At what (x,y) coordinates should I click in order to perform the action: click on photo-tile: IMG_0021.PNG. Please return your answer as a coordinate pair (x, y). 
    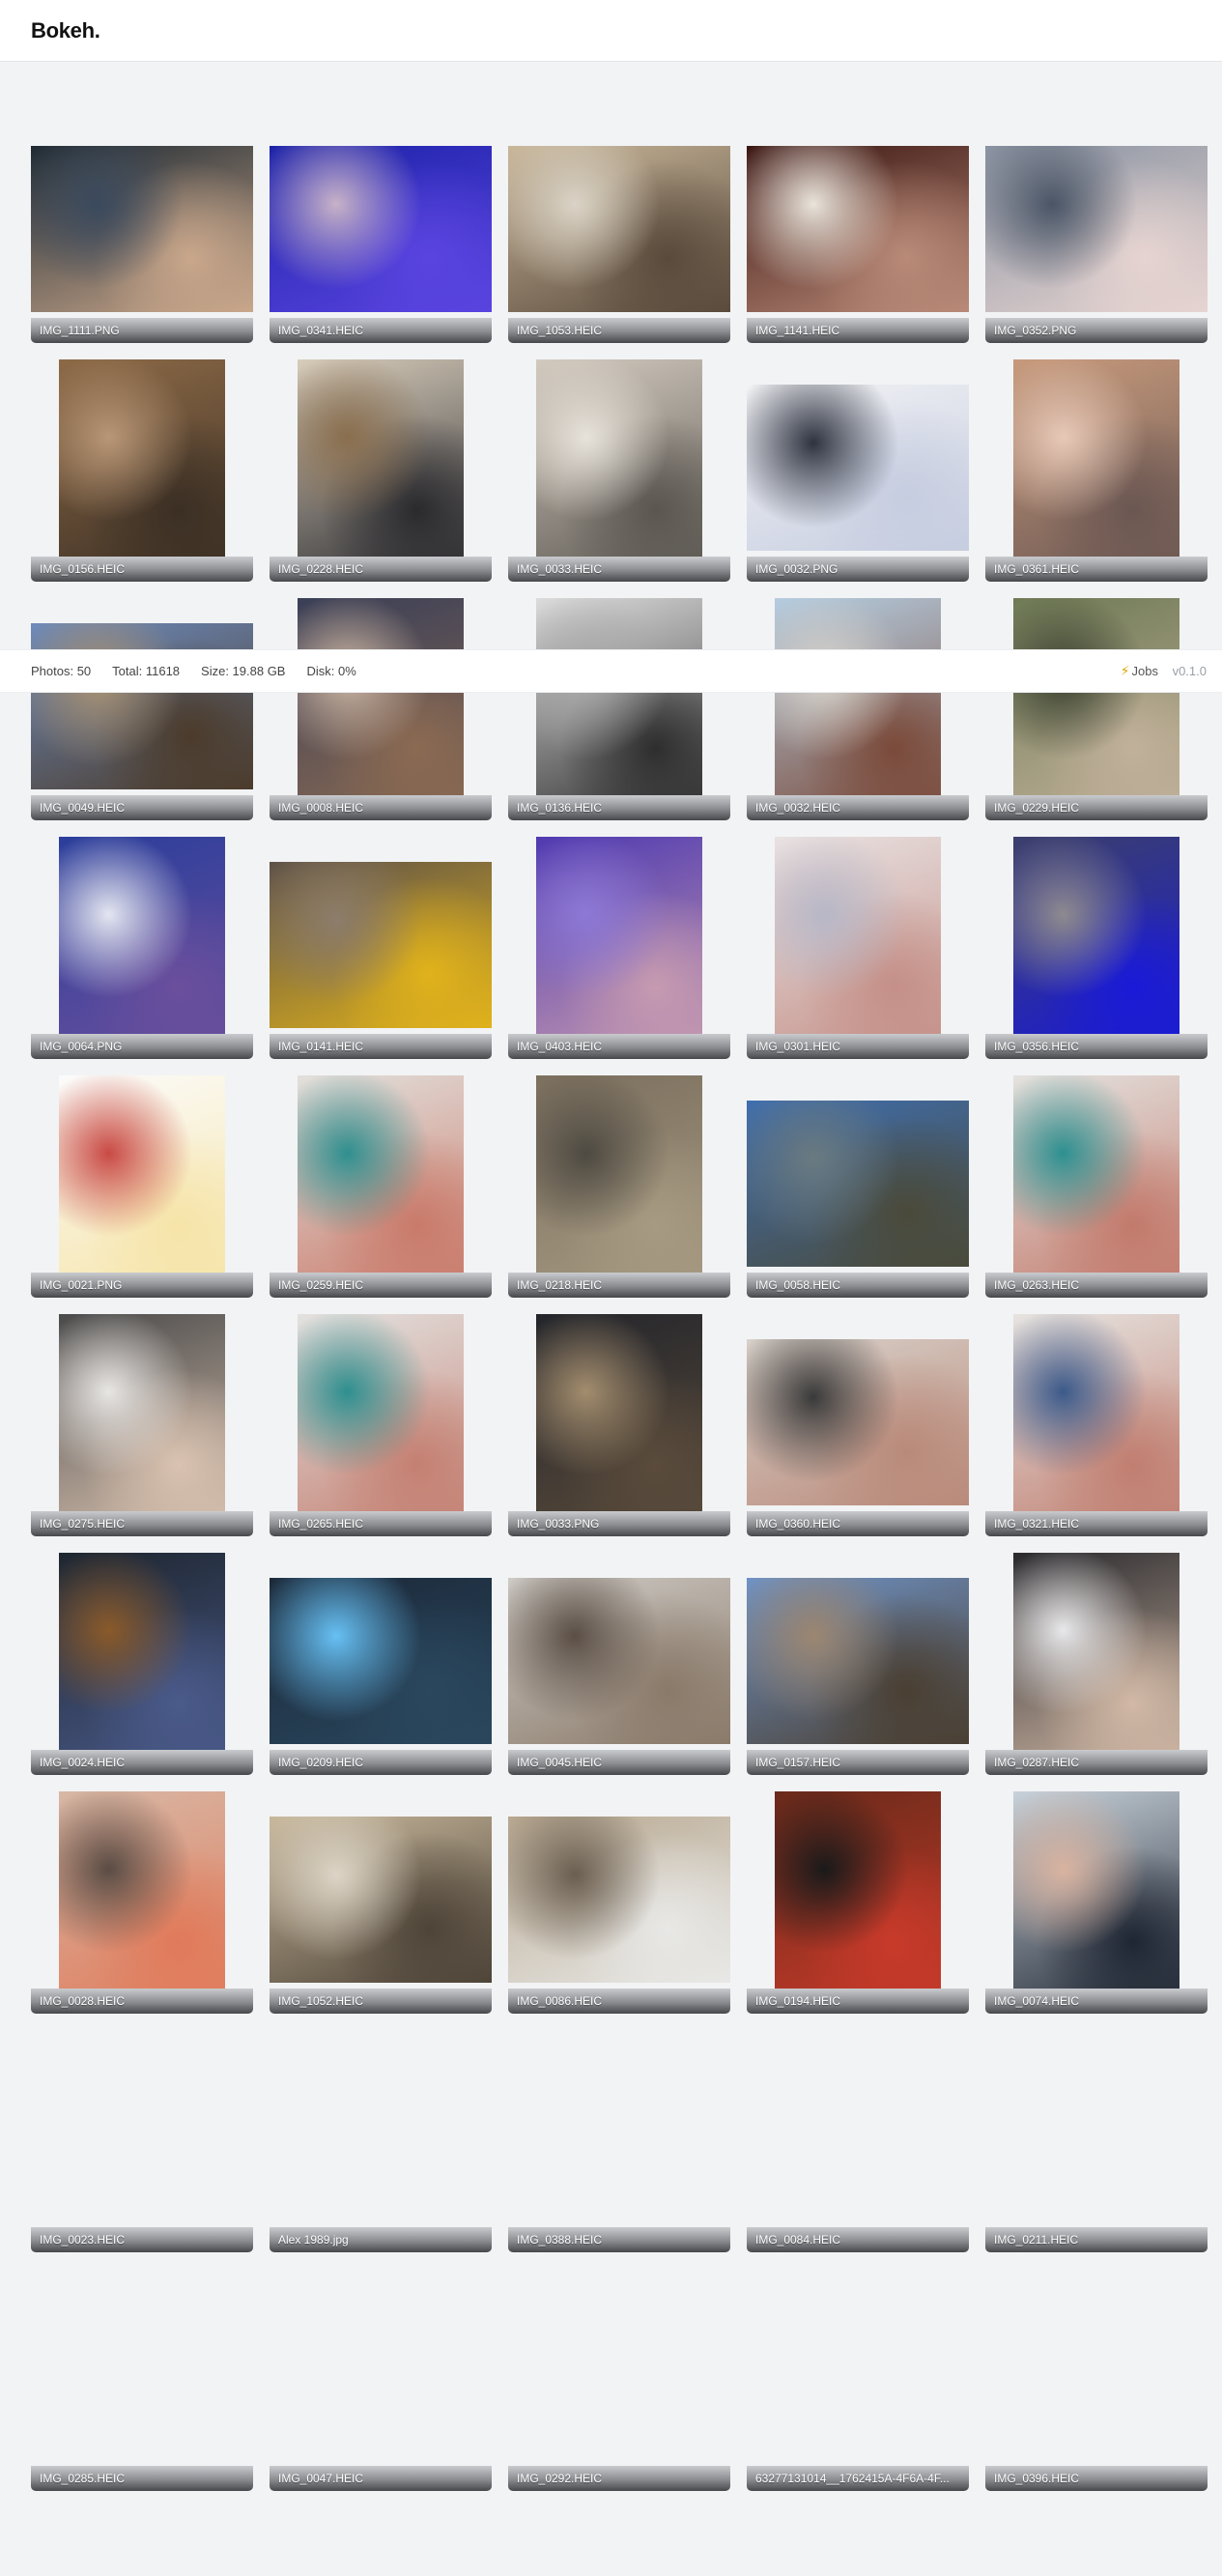
    Looking at the image, I should click on (142, 1187).